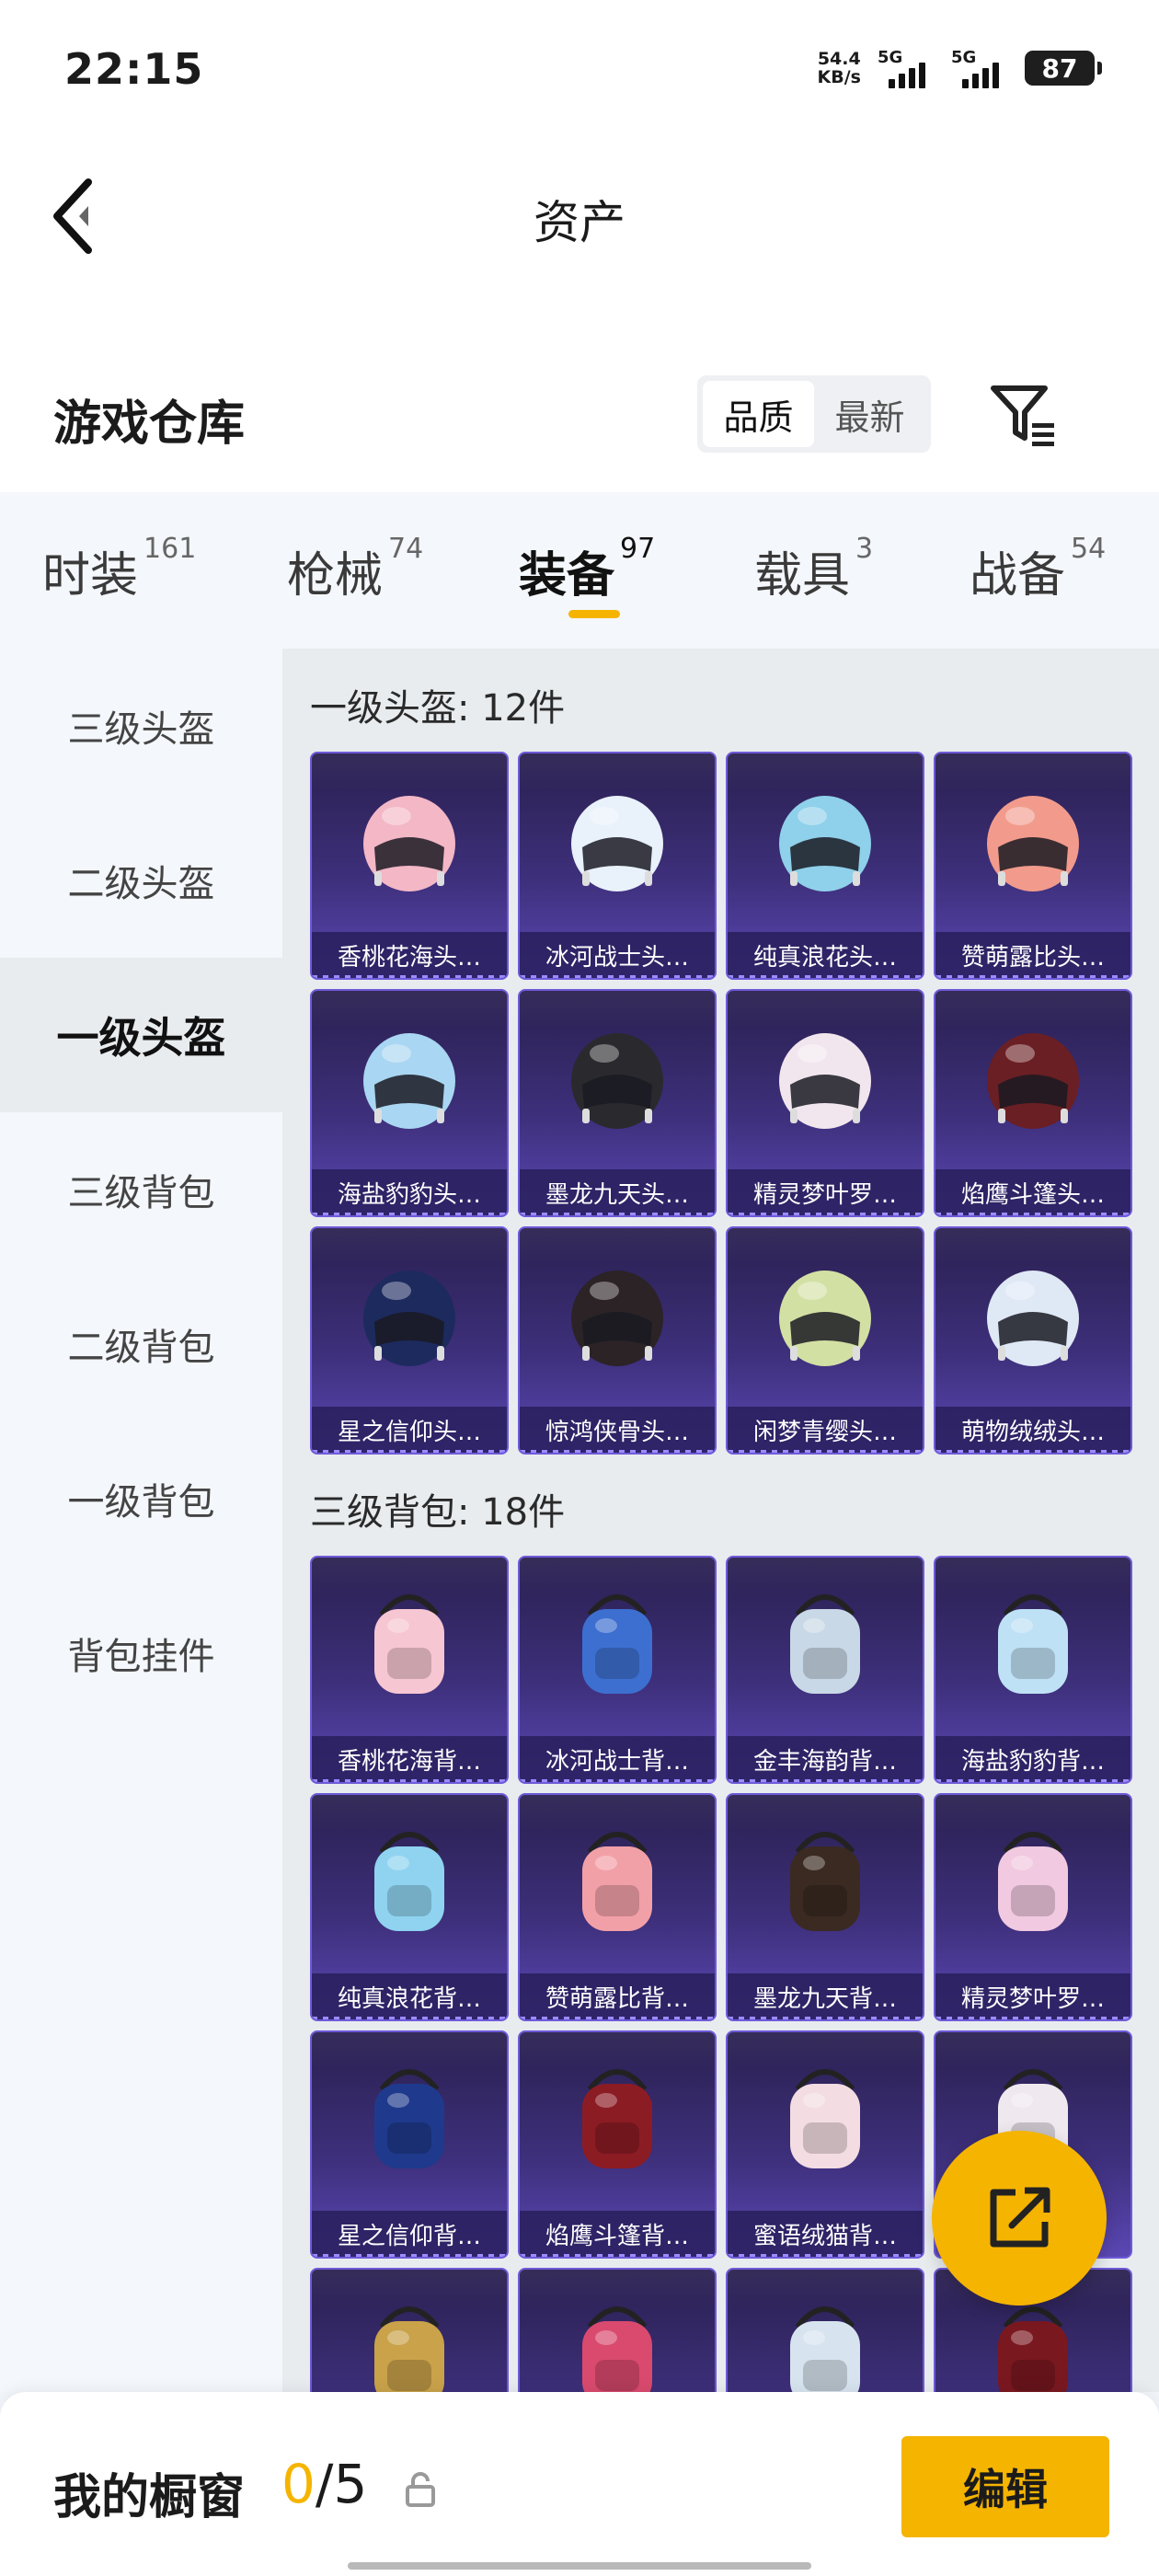 The height and width of the screenshot is (2576, 1159). Describe the element at coordinates (170, 549) in the screenshot. I see `tab-count: 161` at that location.